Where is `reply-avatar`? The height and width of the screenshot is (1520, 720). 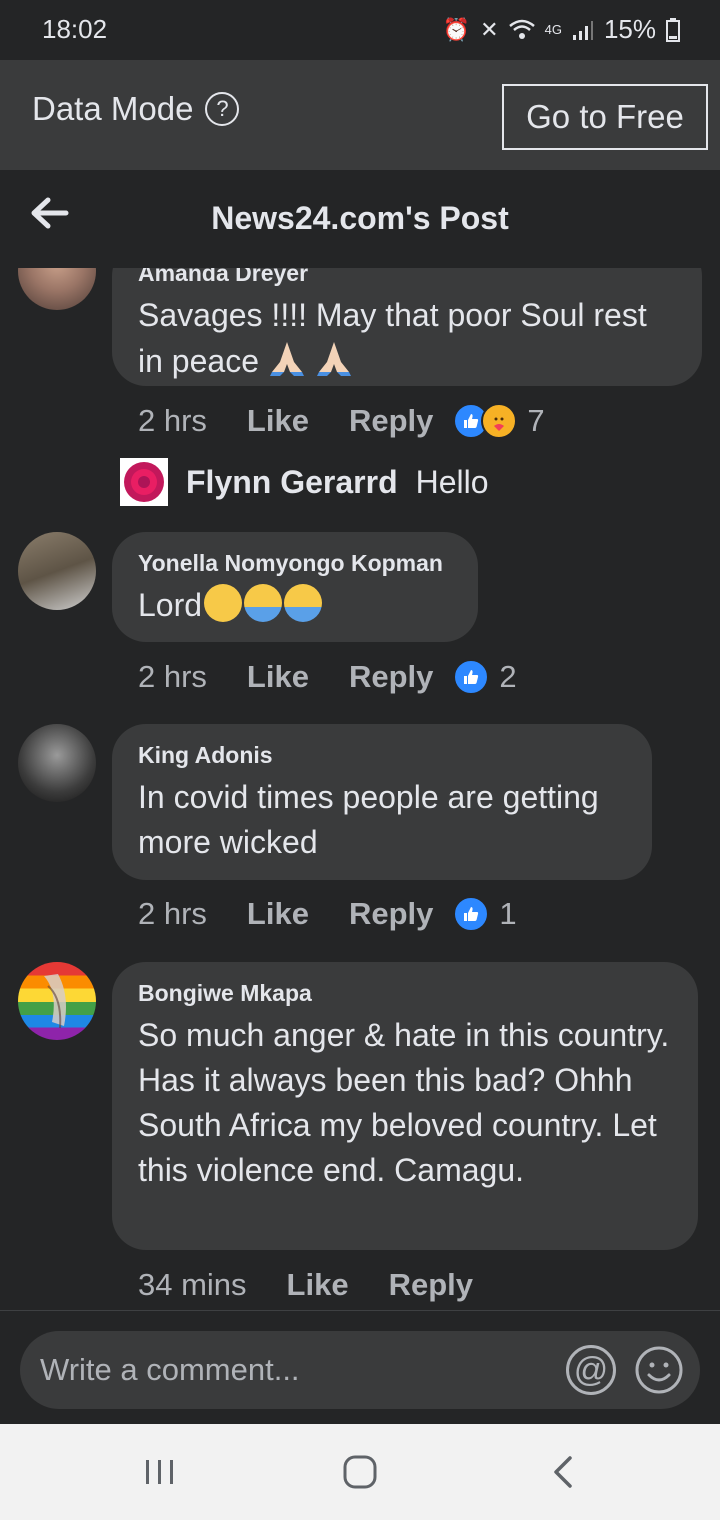 reply-avatar is located at coordinates (144, 482).